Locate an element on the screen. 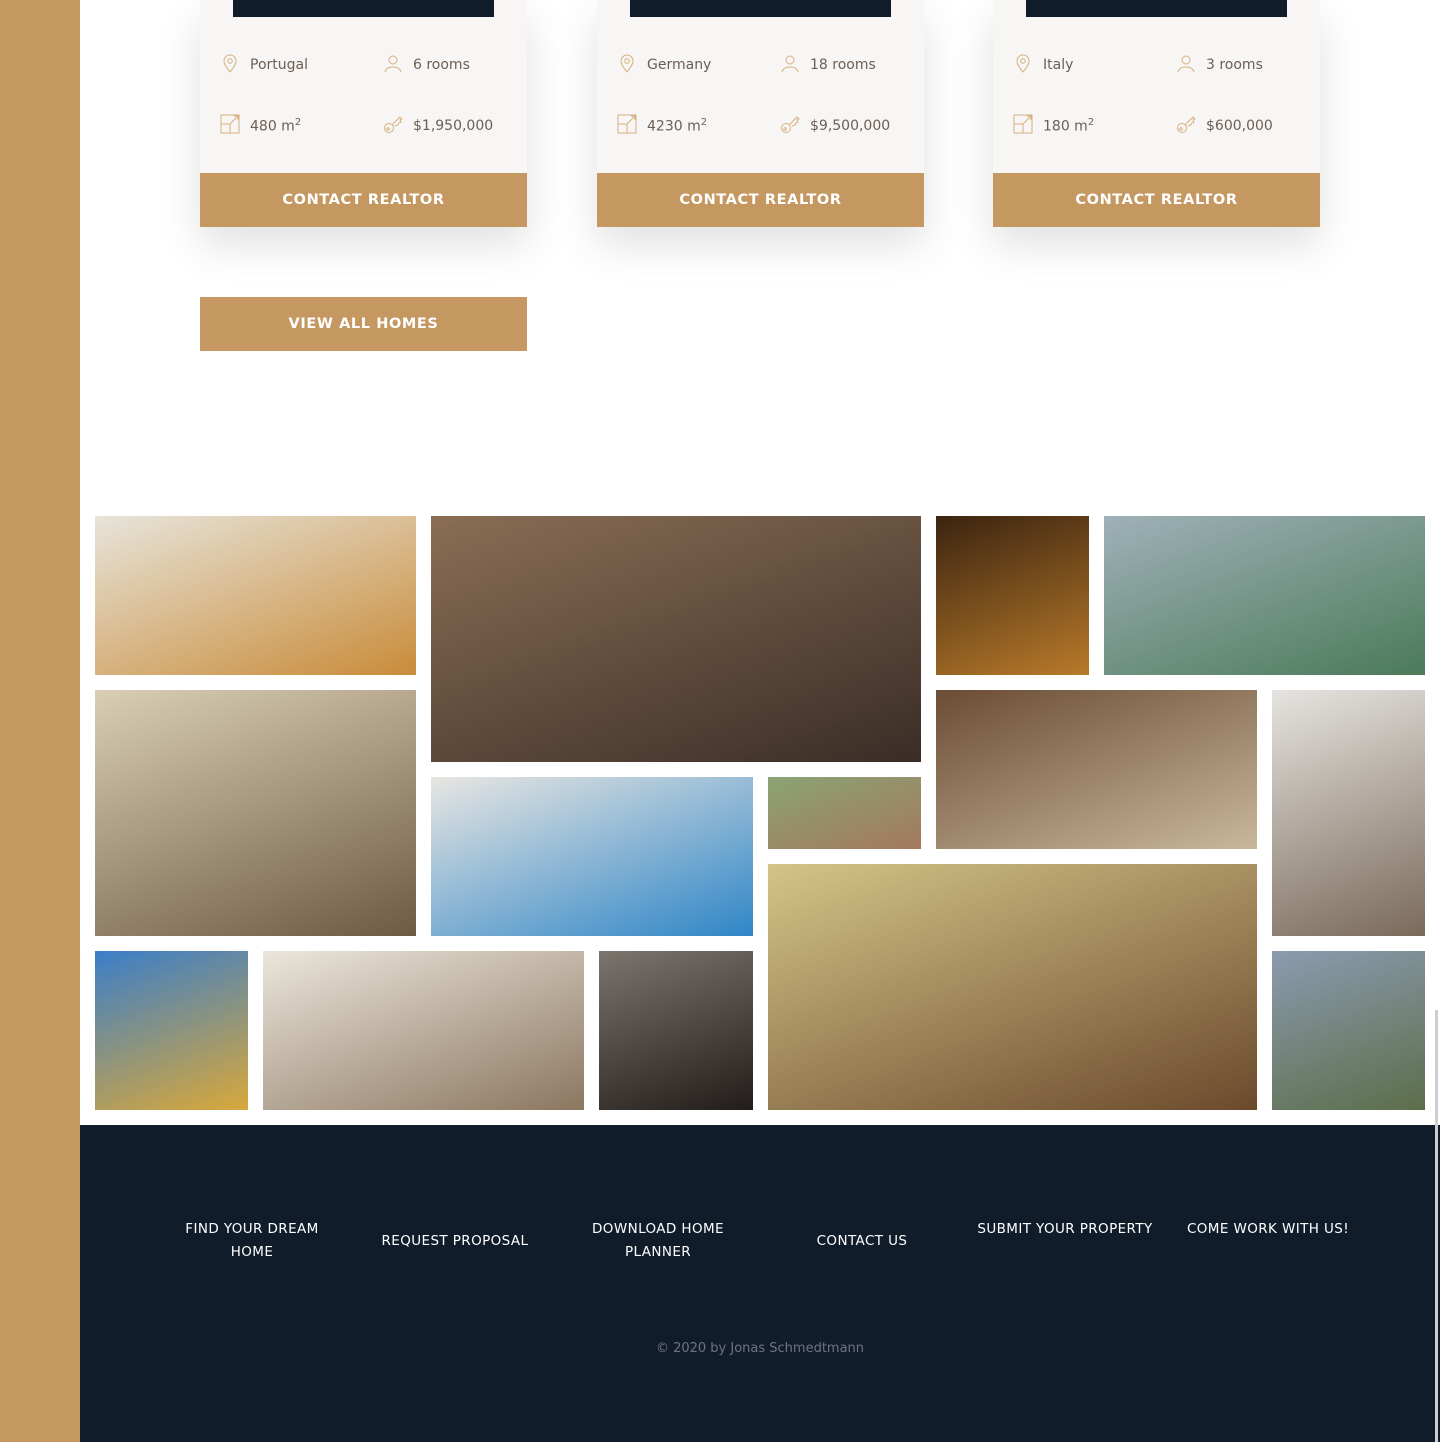 Image resolution: width=1440 pixels, height=1442 pixels. gallery-photo-dark-lounge is located at coordinates (676, 1030).